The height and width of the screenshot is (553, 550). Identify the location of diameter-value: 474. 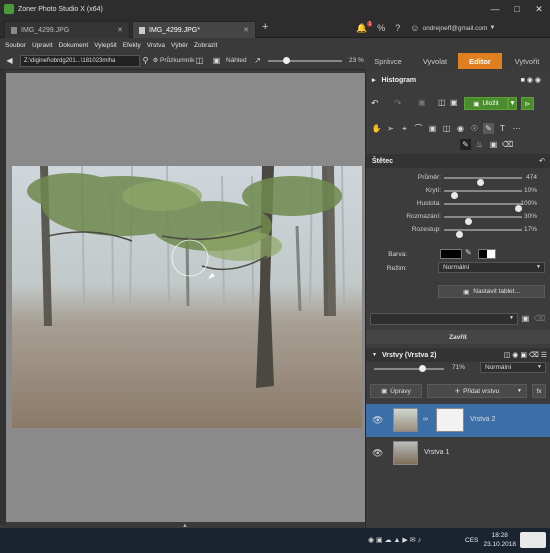
(522, 177).